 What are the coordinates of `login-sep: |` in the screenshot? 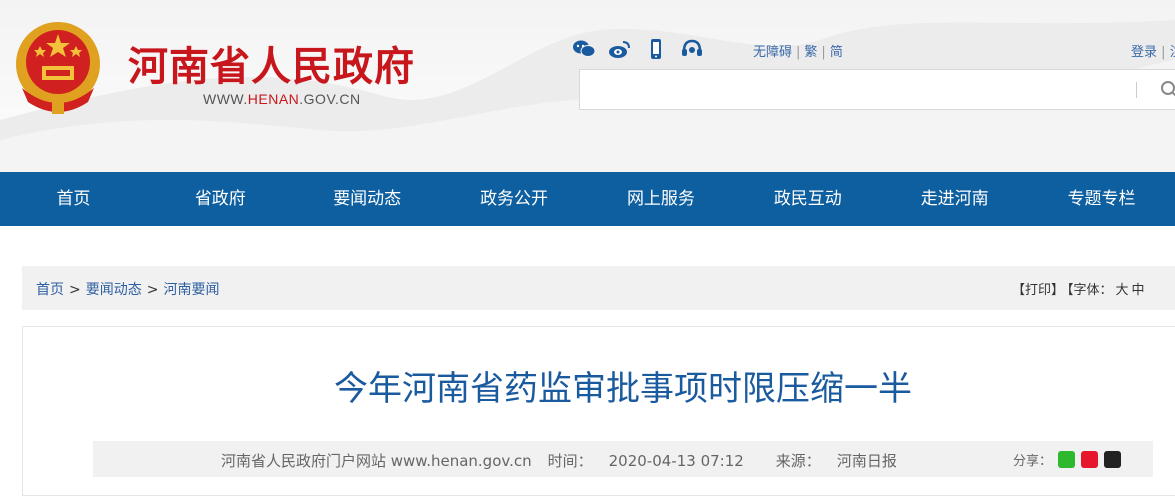 It's located at (1163, 52).